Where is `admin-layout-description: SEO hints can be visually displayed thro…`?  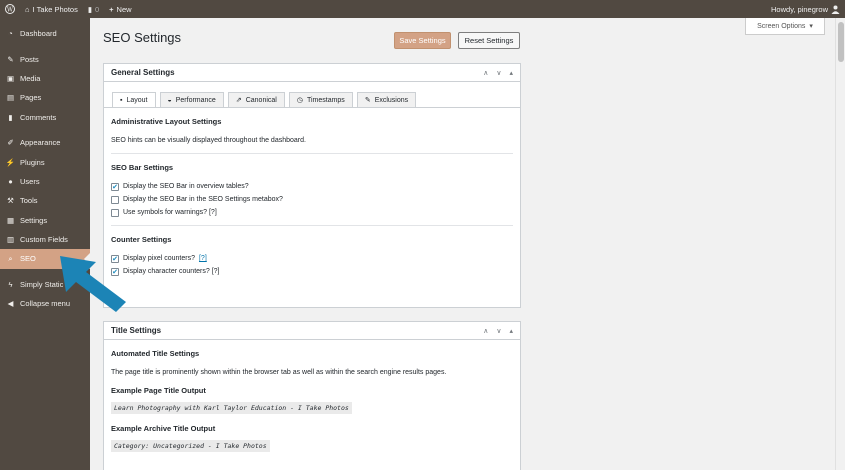 admin-layout-description: SEO hints can be visually displayed thro… is located at coordinates (208, 140).